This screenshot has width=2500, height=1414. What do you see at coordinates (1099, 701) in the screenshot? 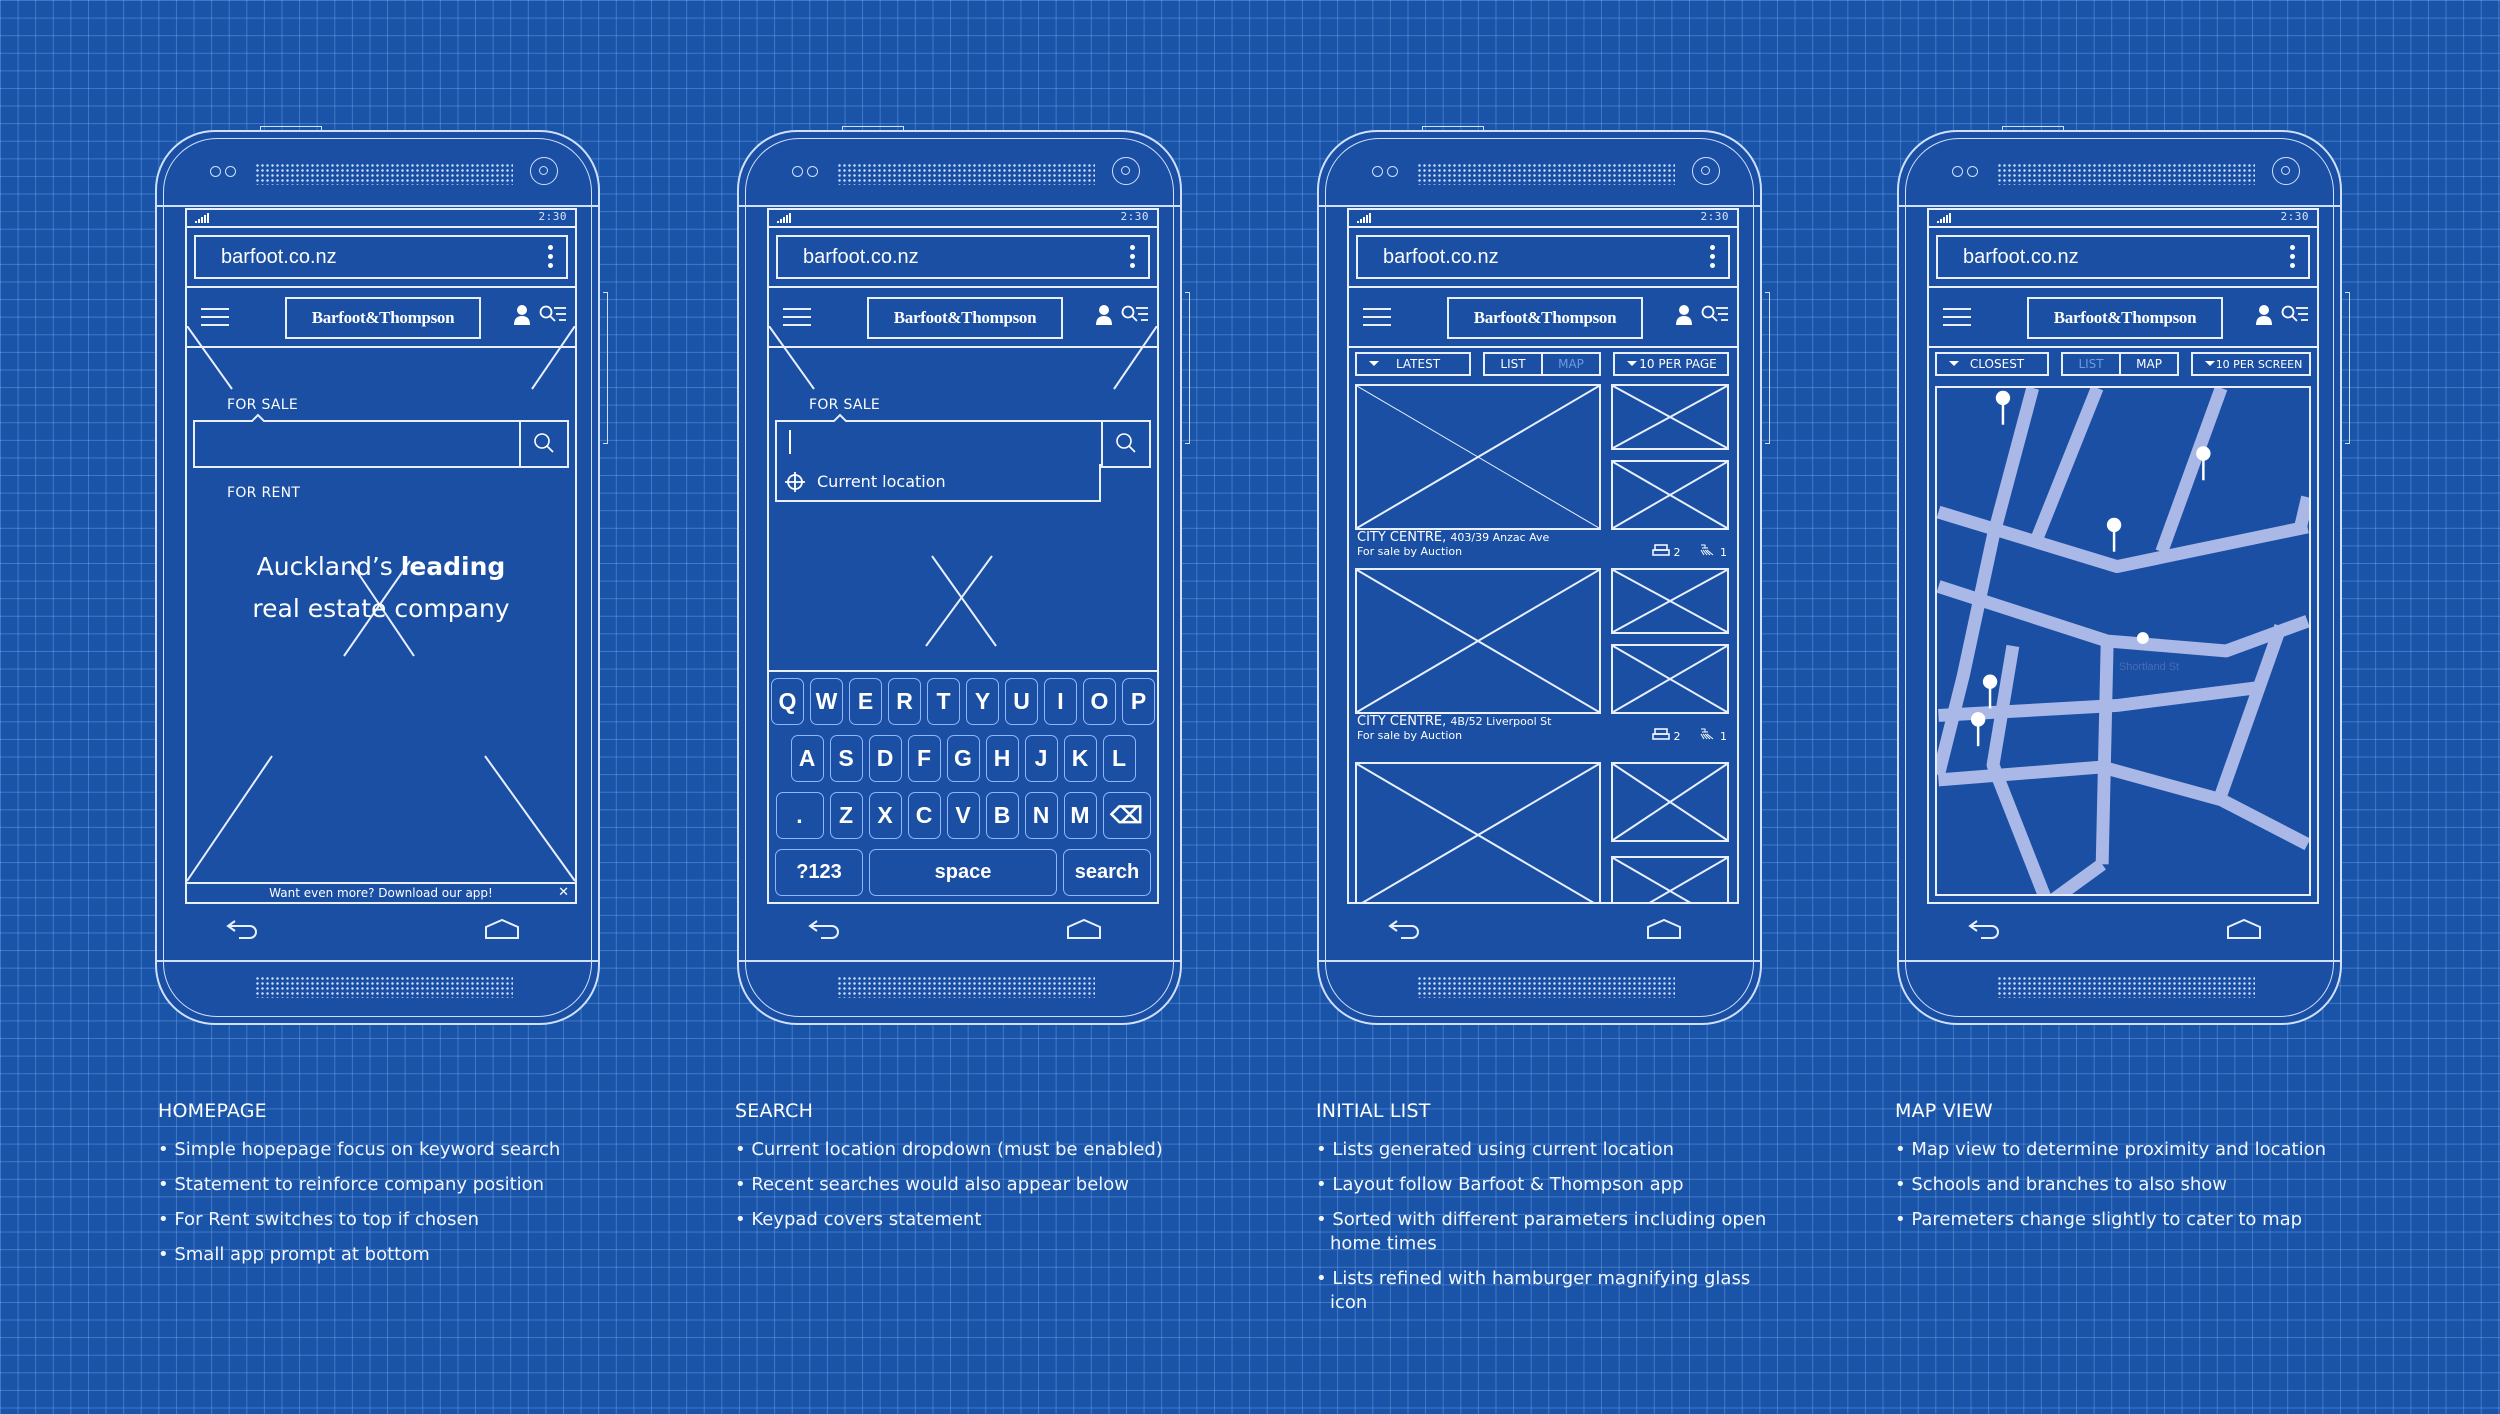
I see `key-o: O` at bounding box center [1099, 701].